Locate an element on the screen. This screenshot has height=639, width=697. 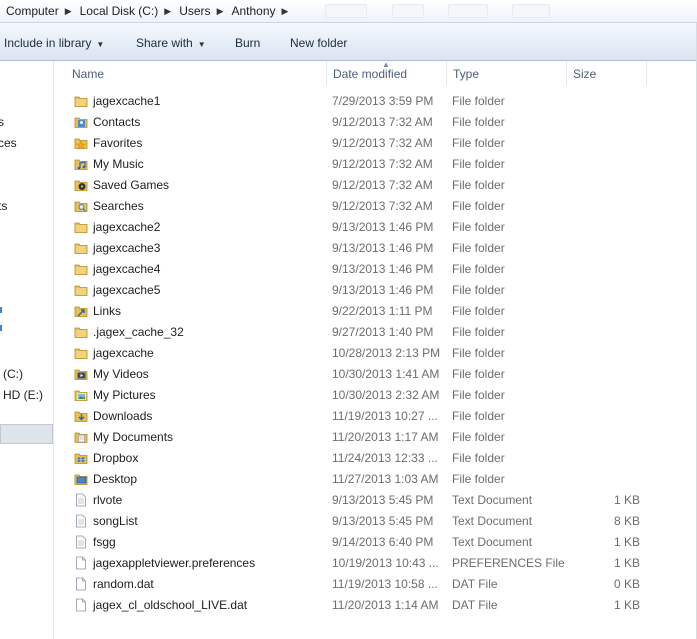
nav-item: s is located at coordinates (2, 122).